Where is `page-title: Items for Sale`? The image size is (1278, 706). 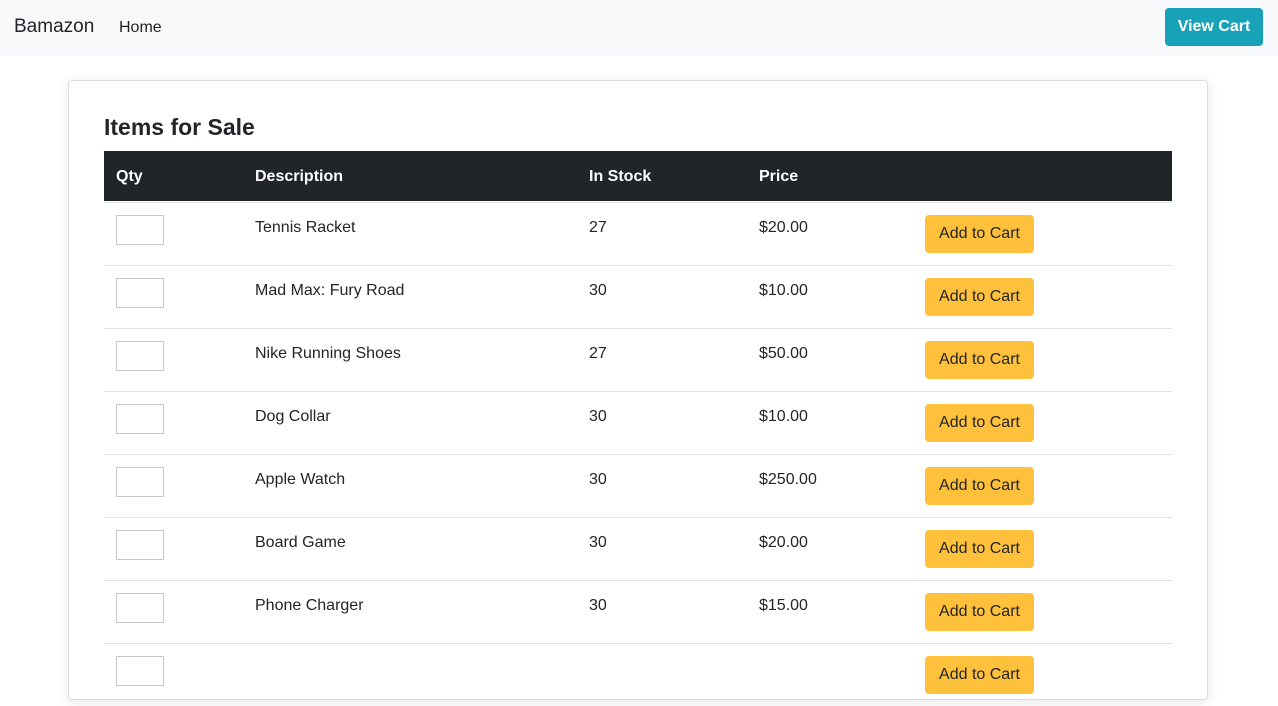
page-title: Items for Sale is located at coordinates (179, 127).